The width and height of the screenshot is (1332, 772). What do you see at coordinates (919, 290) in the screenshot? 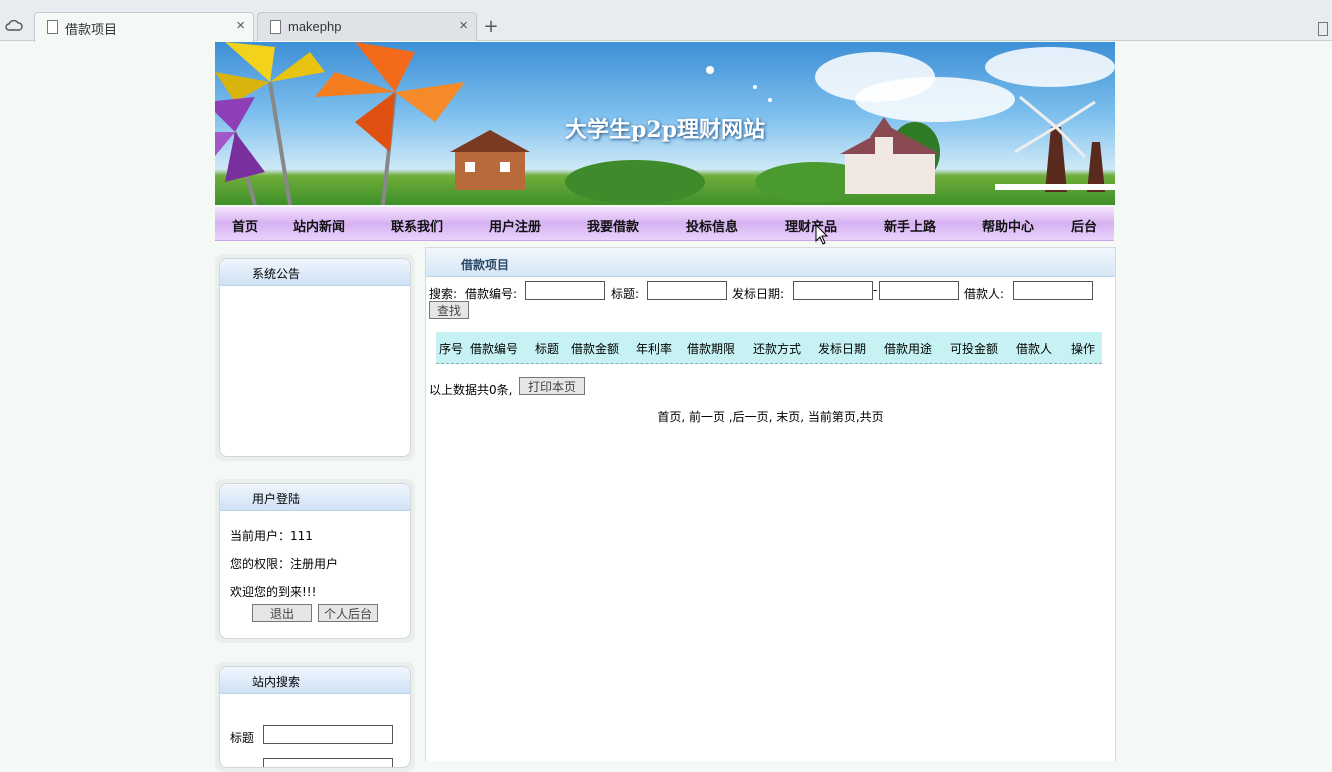
I see `date-to-input` at bounding box center [919, 290].